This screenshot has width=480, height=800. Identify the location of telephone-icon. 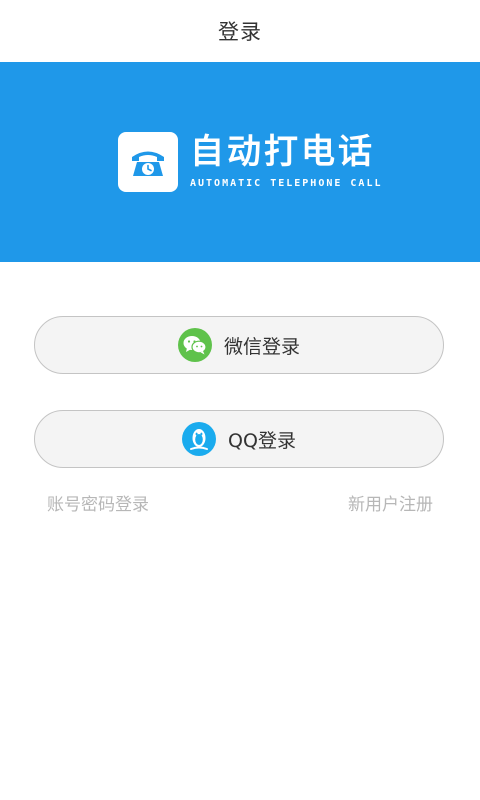
(148, 163).